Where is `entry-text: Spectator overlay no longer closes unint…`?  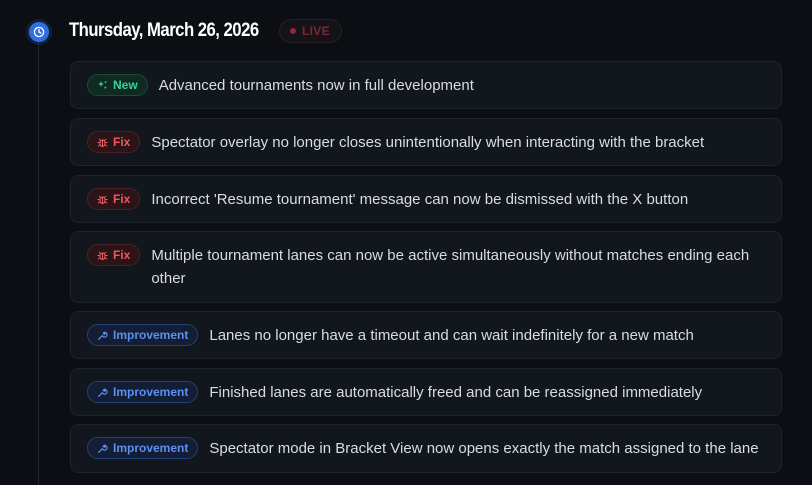 entry-text: Spectator overlay no longer closes unint… is located at coordinates (428, 142).